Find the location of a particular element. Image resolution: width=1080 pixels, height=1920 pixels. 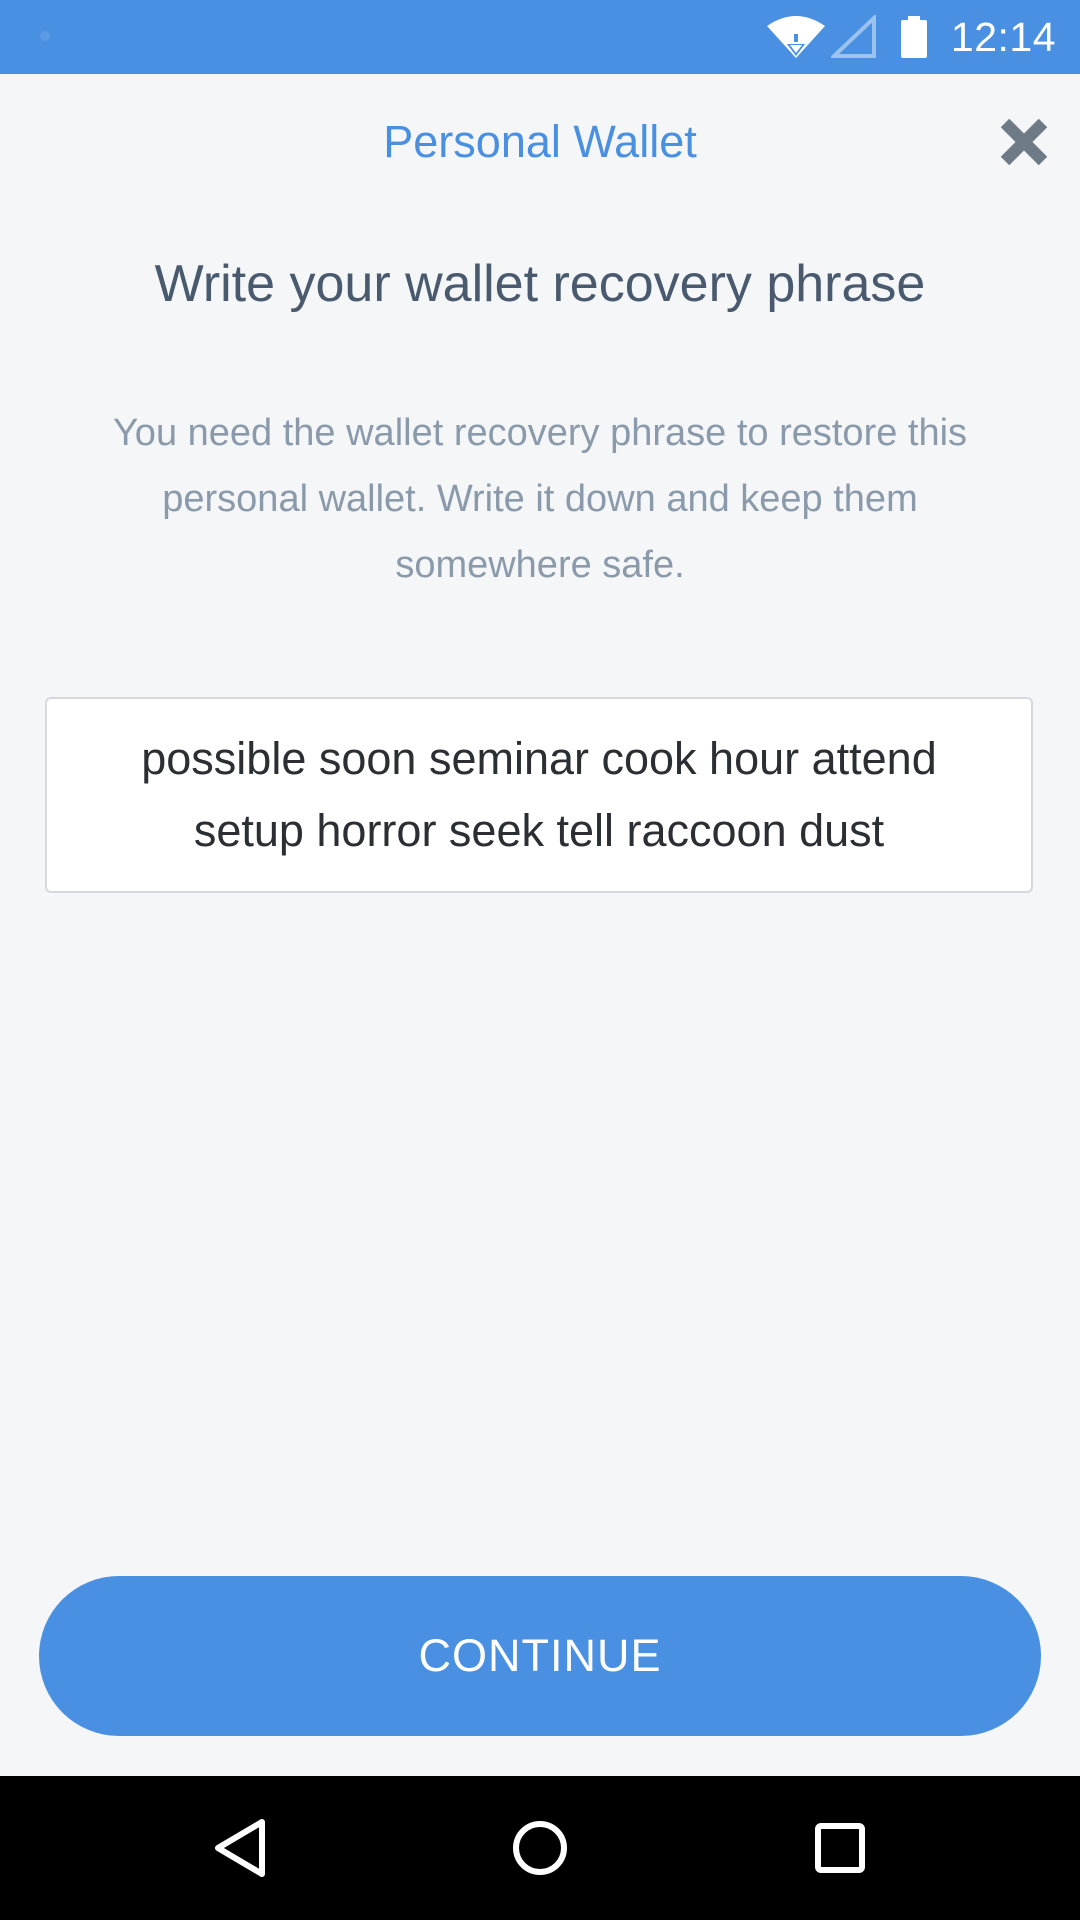

close-button is located at coordinates (1024, 142).